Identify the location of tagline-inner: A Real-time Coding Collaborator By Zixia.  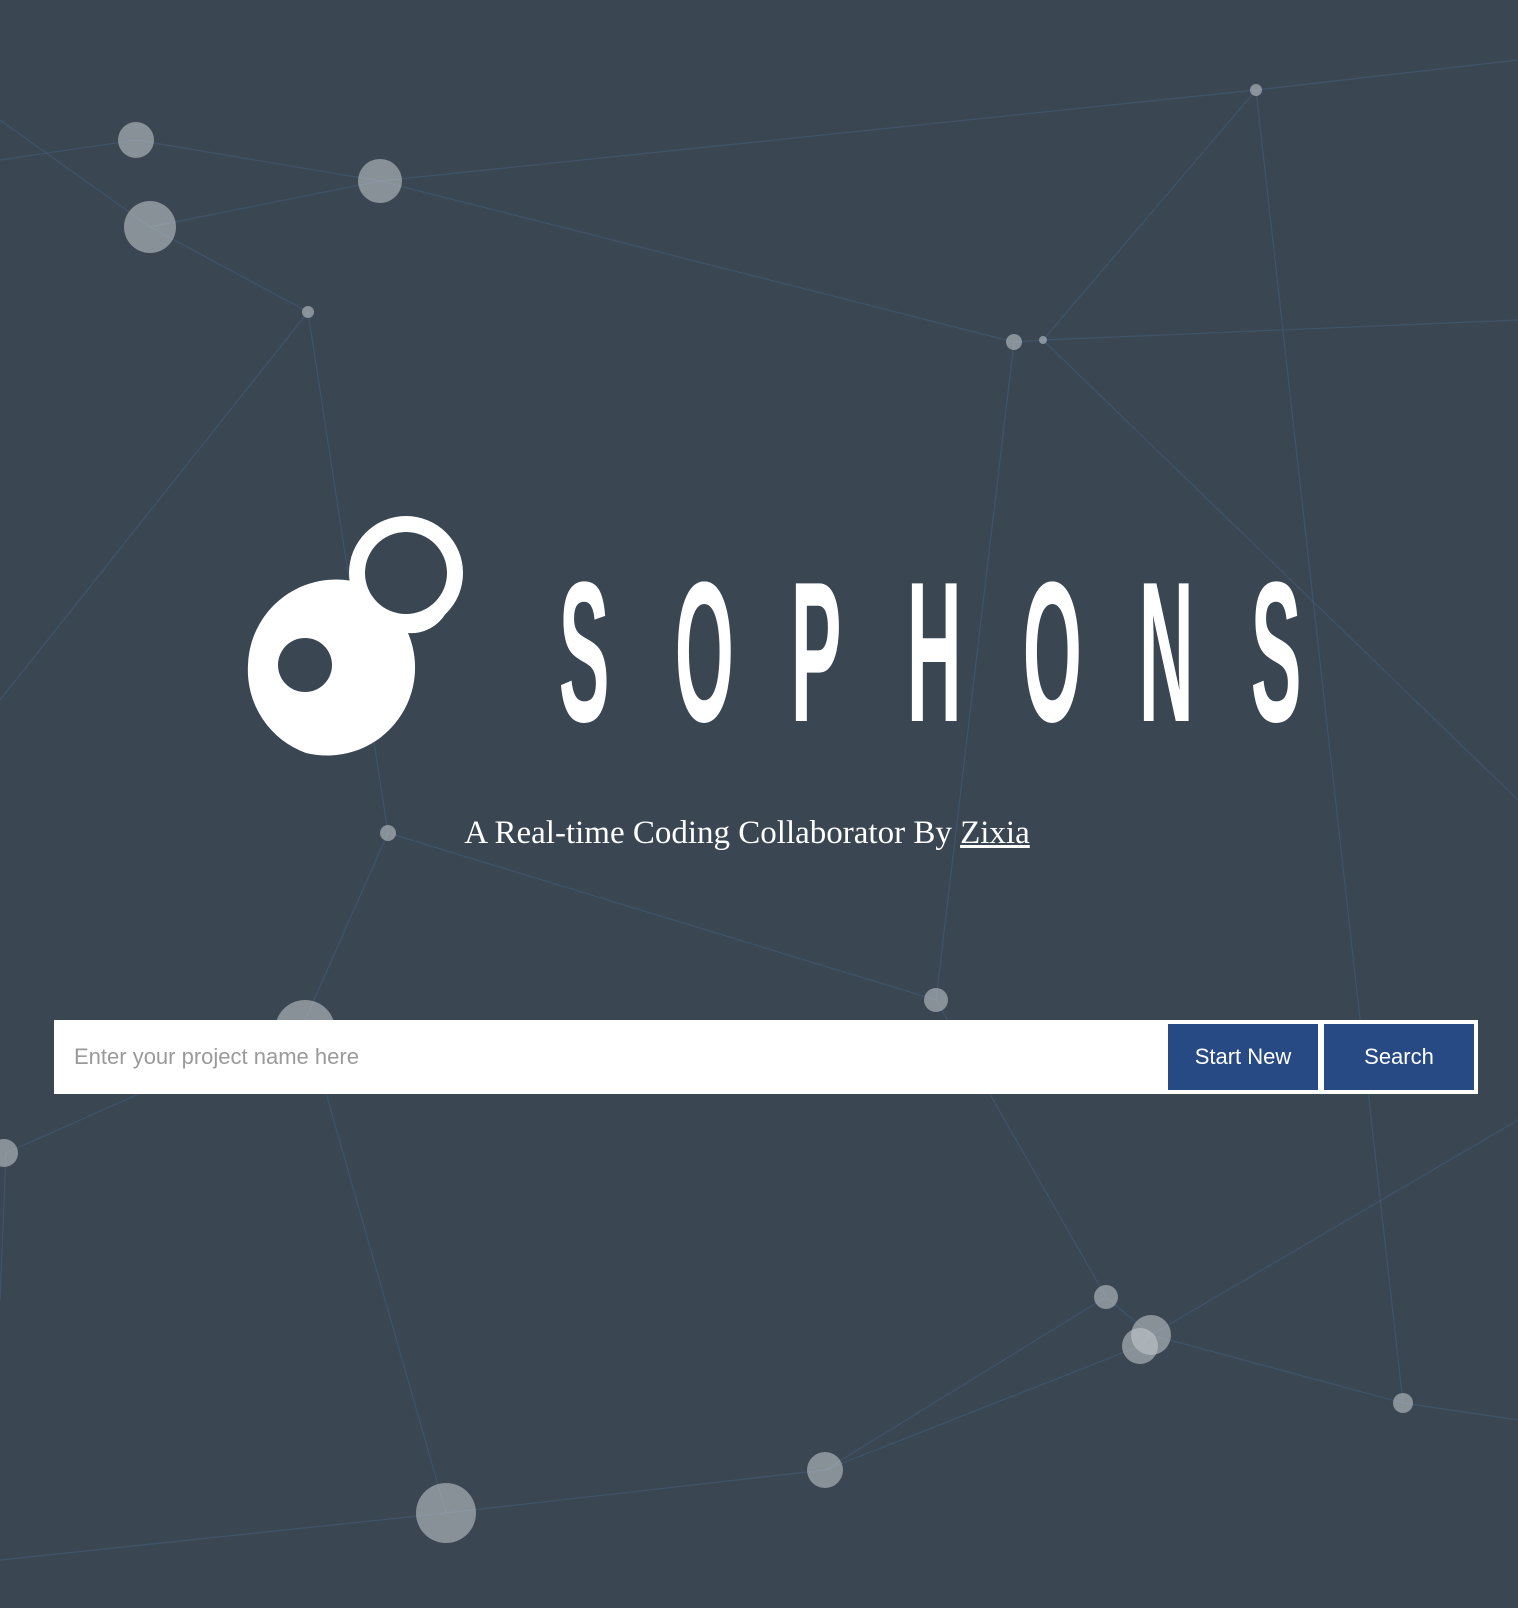
(747, 833).